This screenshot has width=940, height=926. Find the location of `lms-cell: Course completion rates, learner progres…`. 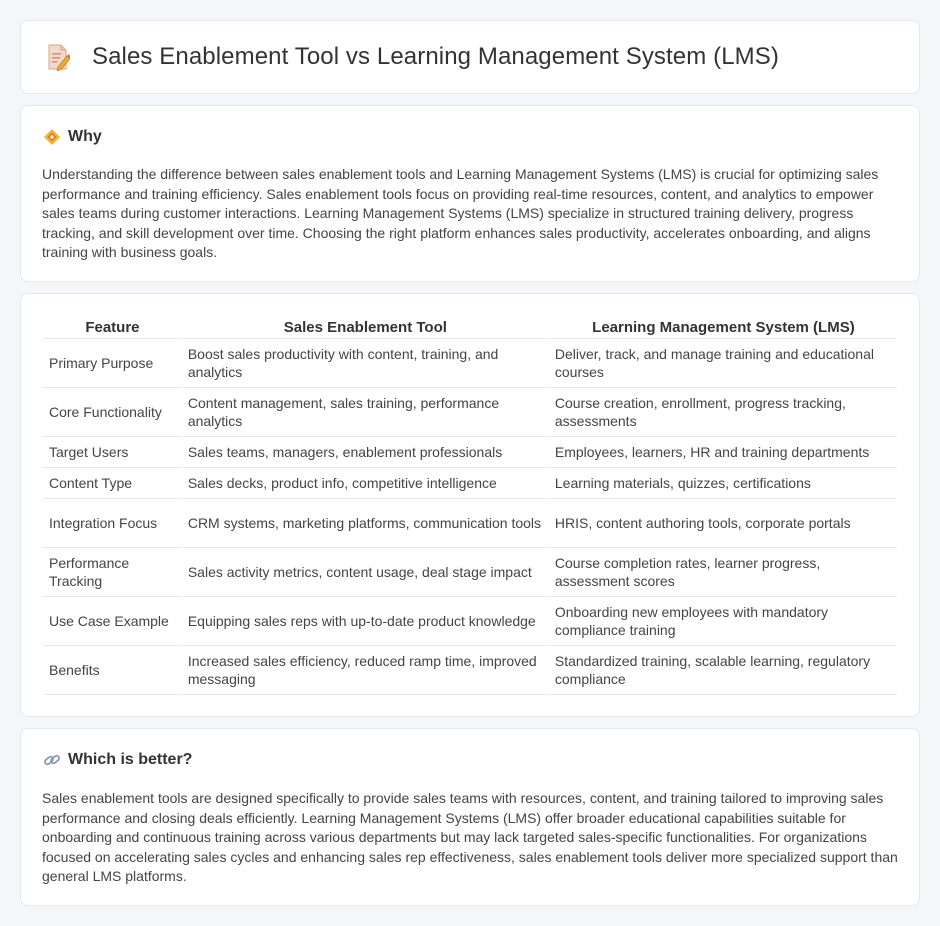

lms-cell: Course completion rates, learner progres… is located at coordinates (723, 572).